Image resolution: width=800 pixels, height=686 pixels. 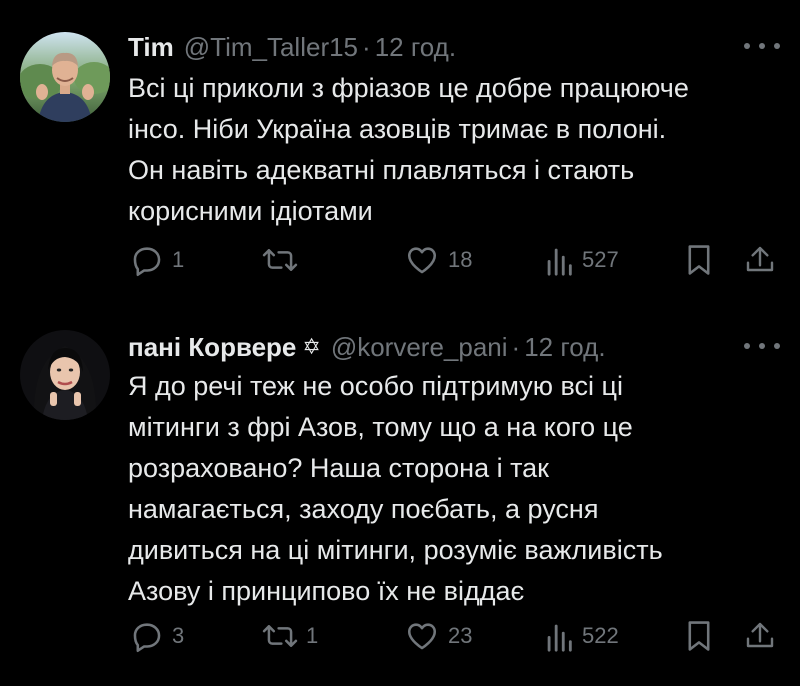 I want to click on tweet-text-line: корисними ідіотами, so click(x=250, y=211).